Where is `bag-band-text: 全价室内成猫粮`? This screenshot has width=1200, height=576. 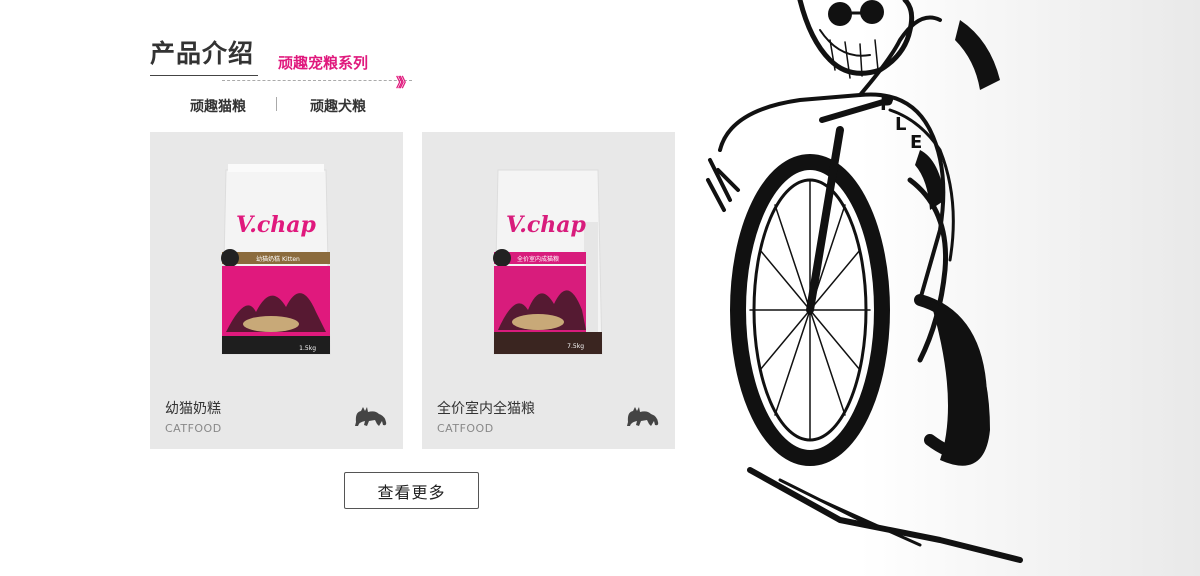
bag-band-text: 全价室内成猫粮 is located at coordinates (538, 259).